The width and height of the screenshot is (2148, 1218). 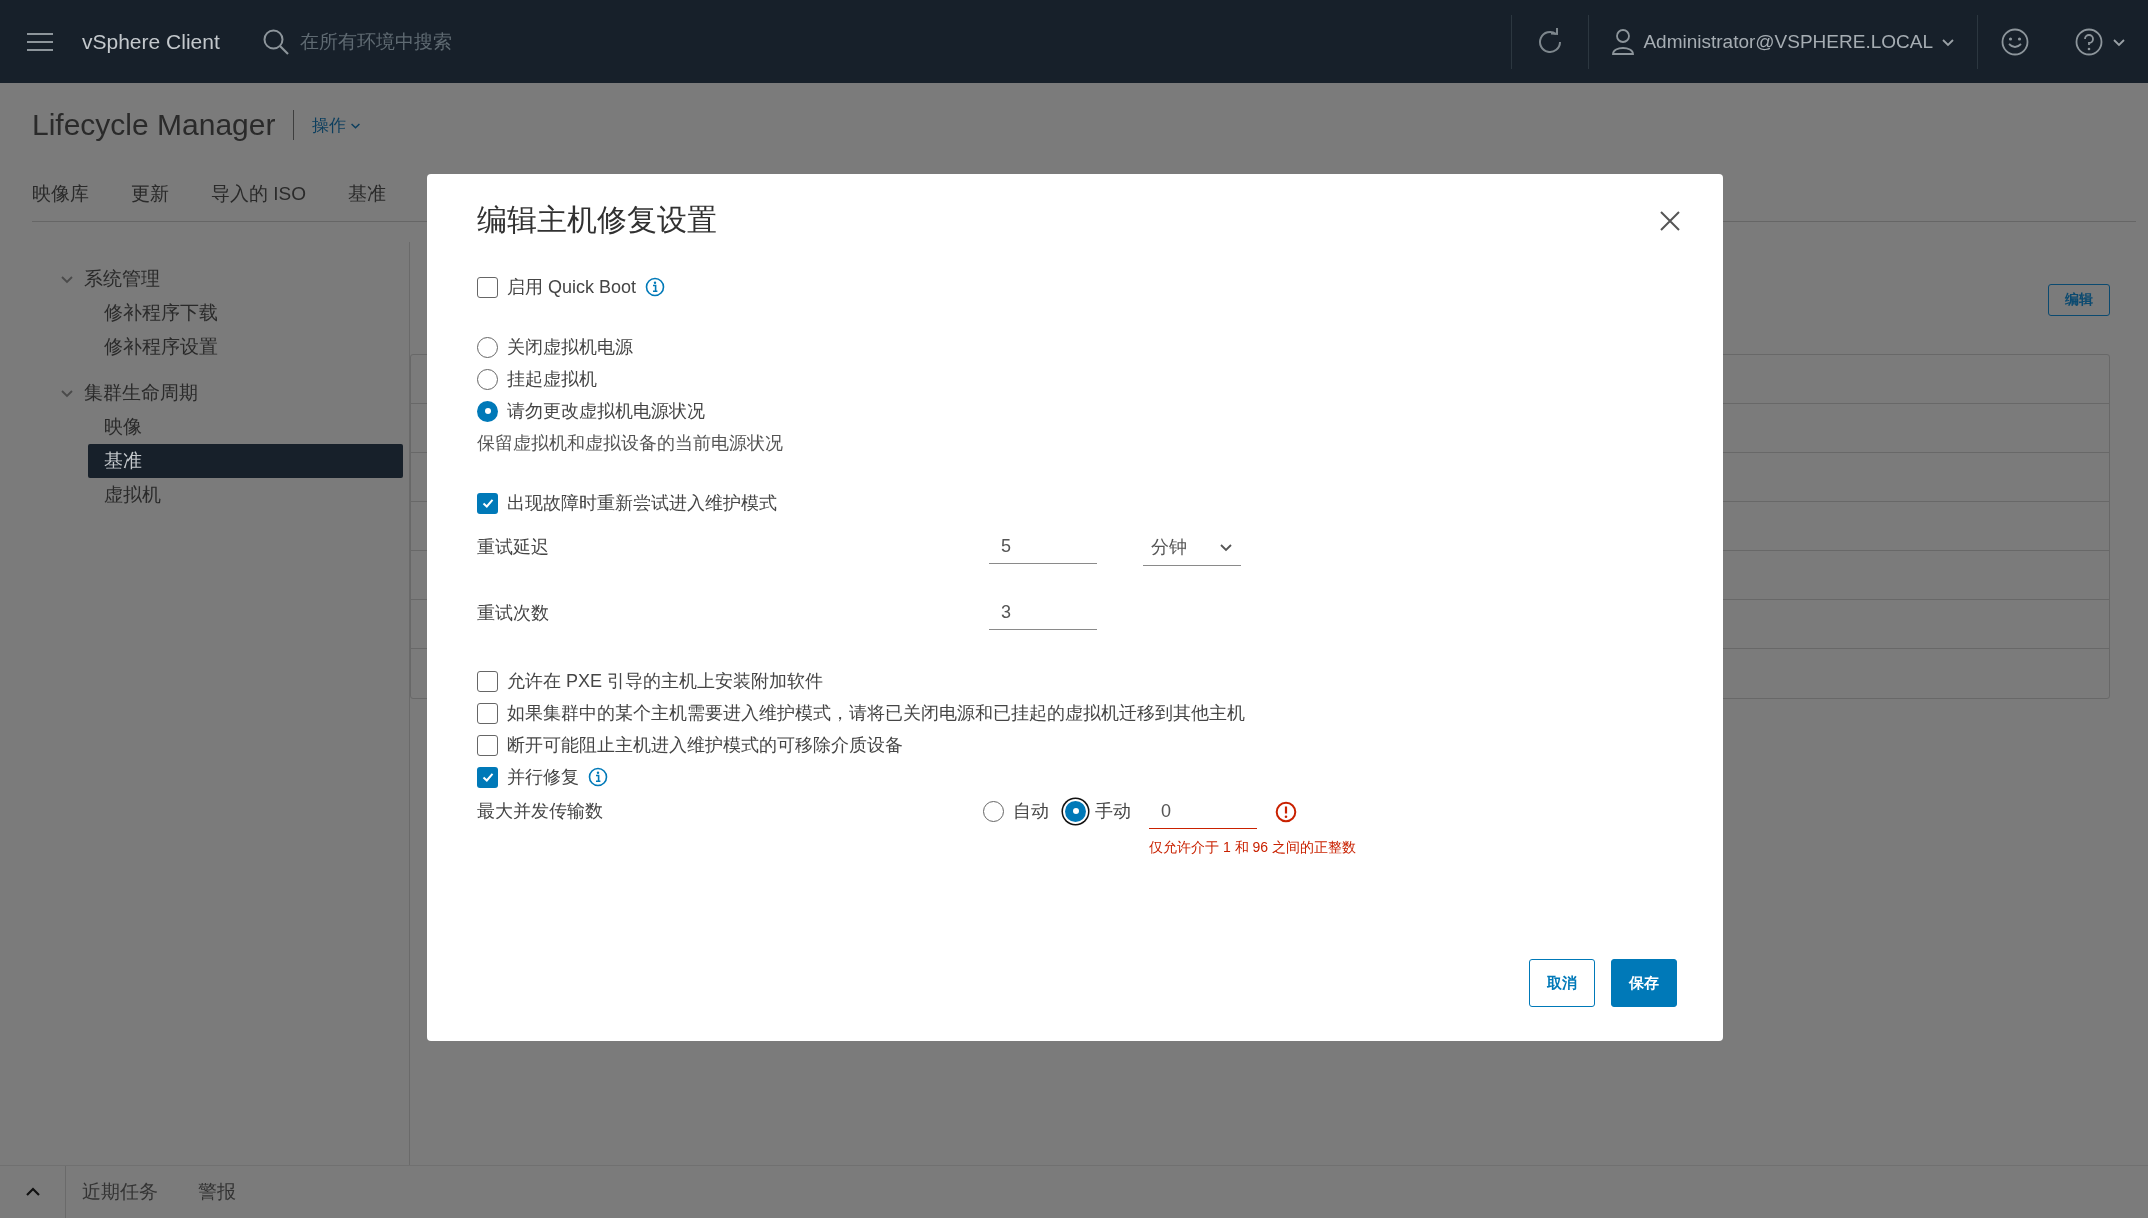 I want to click on tree-item: 映像, so click(x=245, y=427).